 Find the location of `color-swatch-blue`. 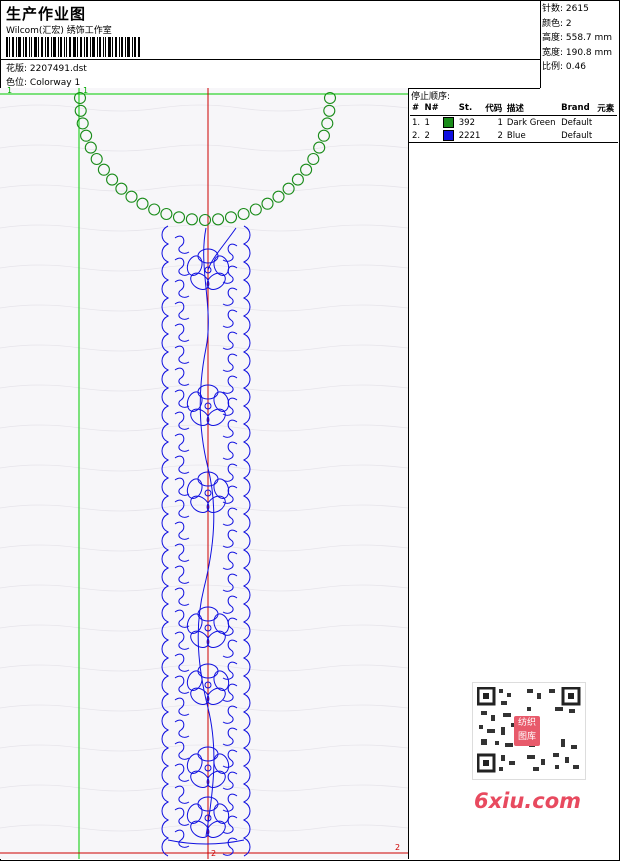

color-swatch-blue is located at coordinates (449, 135).